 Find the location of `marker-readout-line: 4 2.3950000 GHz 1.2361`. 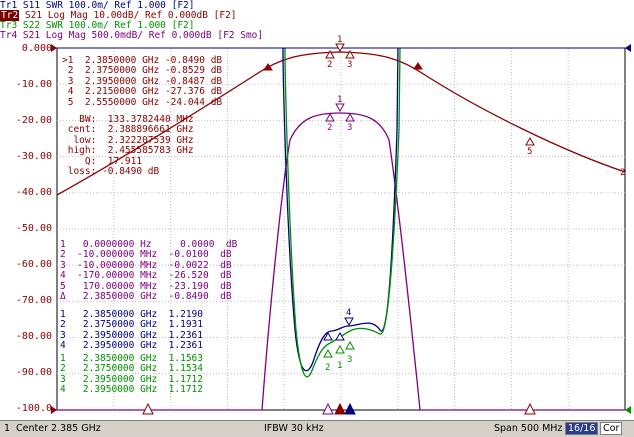

marker-readout-line: 4 2.3950000 GHz 1.2361 is located at coordinates (131, 346).